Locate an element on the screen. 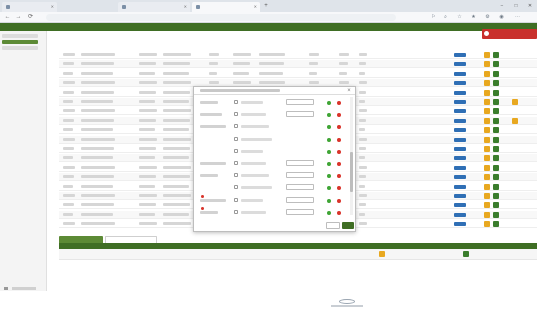  maximize-button: □ is located at coordinates (516, 6).